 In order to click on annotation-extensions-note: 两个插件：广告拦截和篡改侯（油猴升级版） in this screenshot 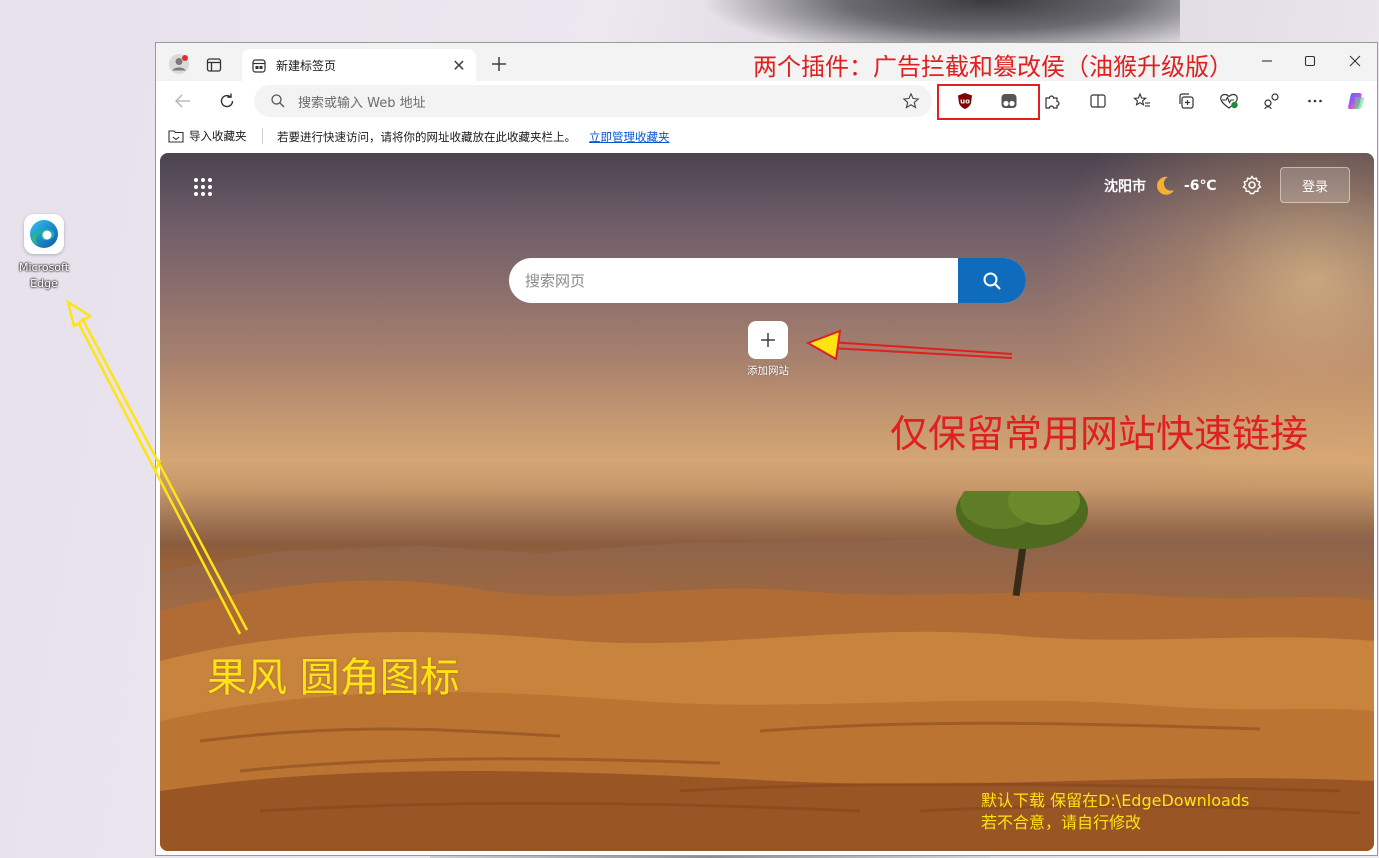, I will do `click(993, 67)`.